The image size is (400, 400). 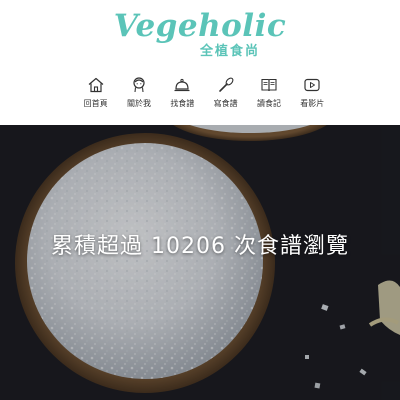 What do you see at coordinates (95, 96) in the screenshot?
I see `nav-item-home: 回首頁` at bounding box center [95, 96].